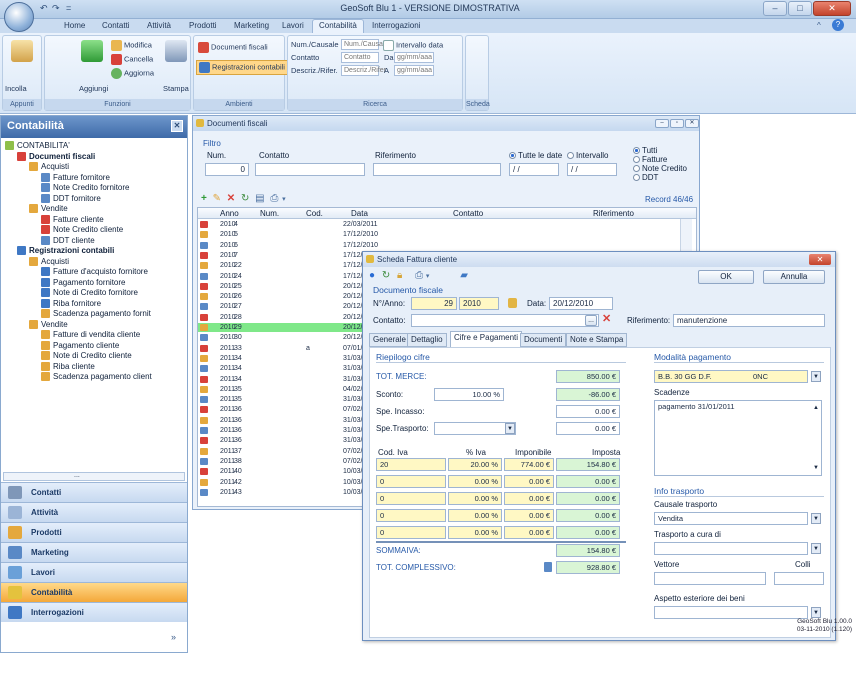  What do you see at coordinates (96, 314) in the screenshot?
I see `tree-item: Scadenza pagamento fornit` at bounding box center [96, 314].